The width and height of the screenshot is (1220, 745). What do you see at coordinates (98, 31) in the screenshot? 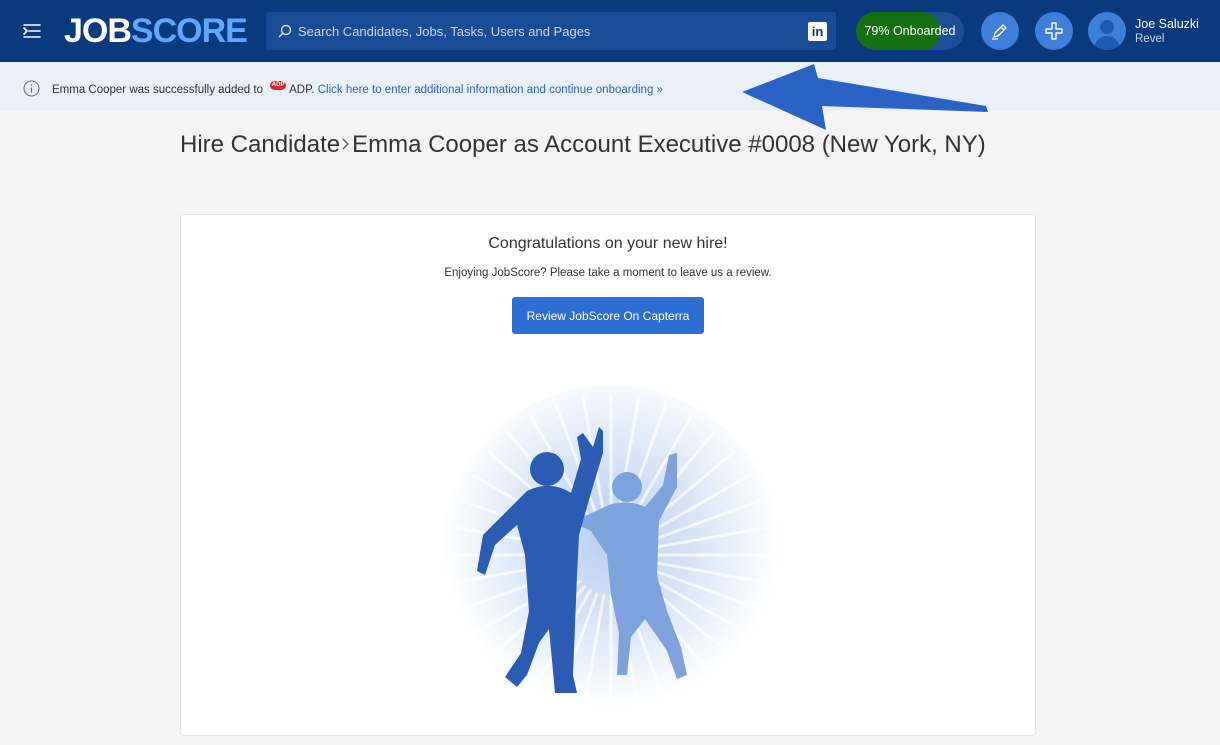
I see `logo-job: JOB` at bounding box center [98, 31].